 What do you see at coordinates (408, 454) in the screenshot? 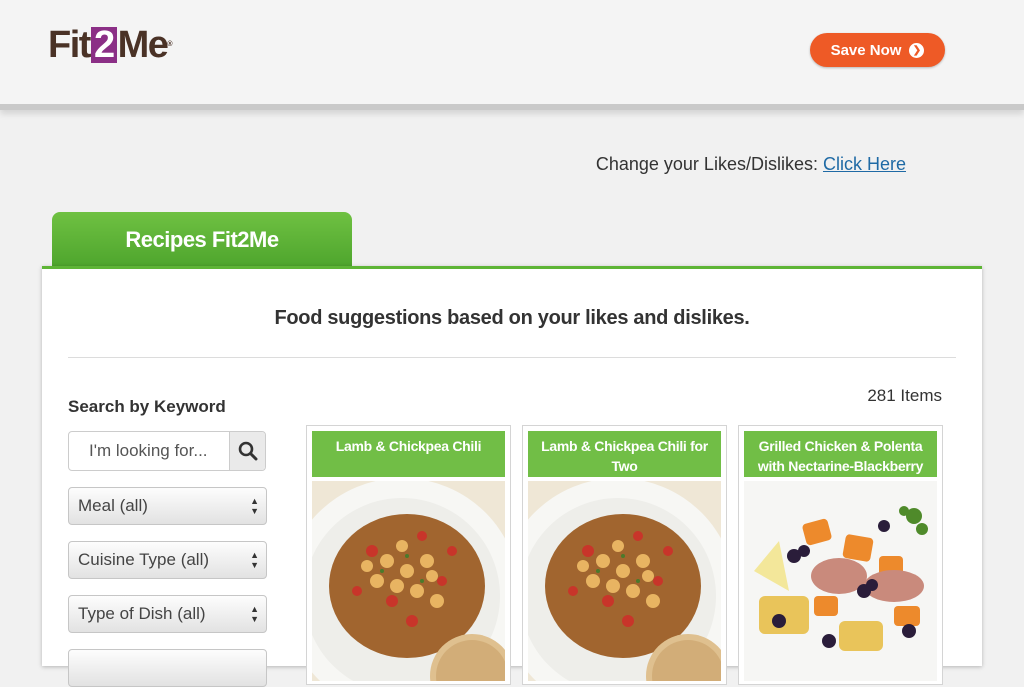
I see `recipe-title: Lamb & Chickpea Chili` at bounding box center [408, 454].